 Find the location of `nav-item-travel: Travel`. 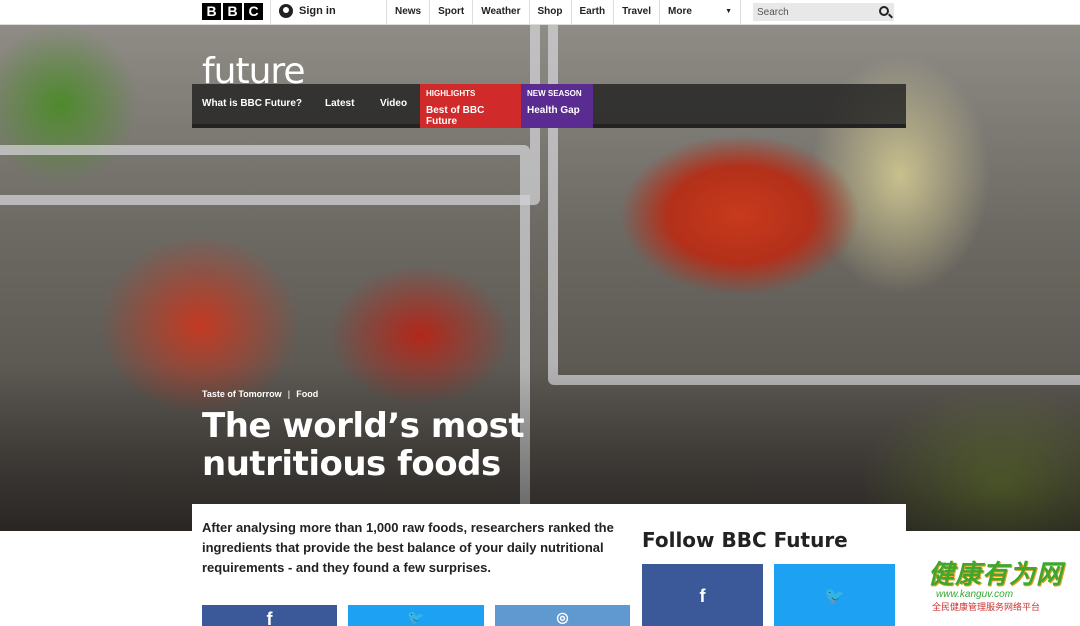

nav-item-travel: Travel is located at coordinates (636, 12).